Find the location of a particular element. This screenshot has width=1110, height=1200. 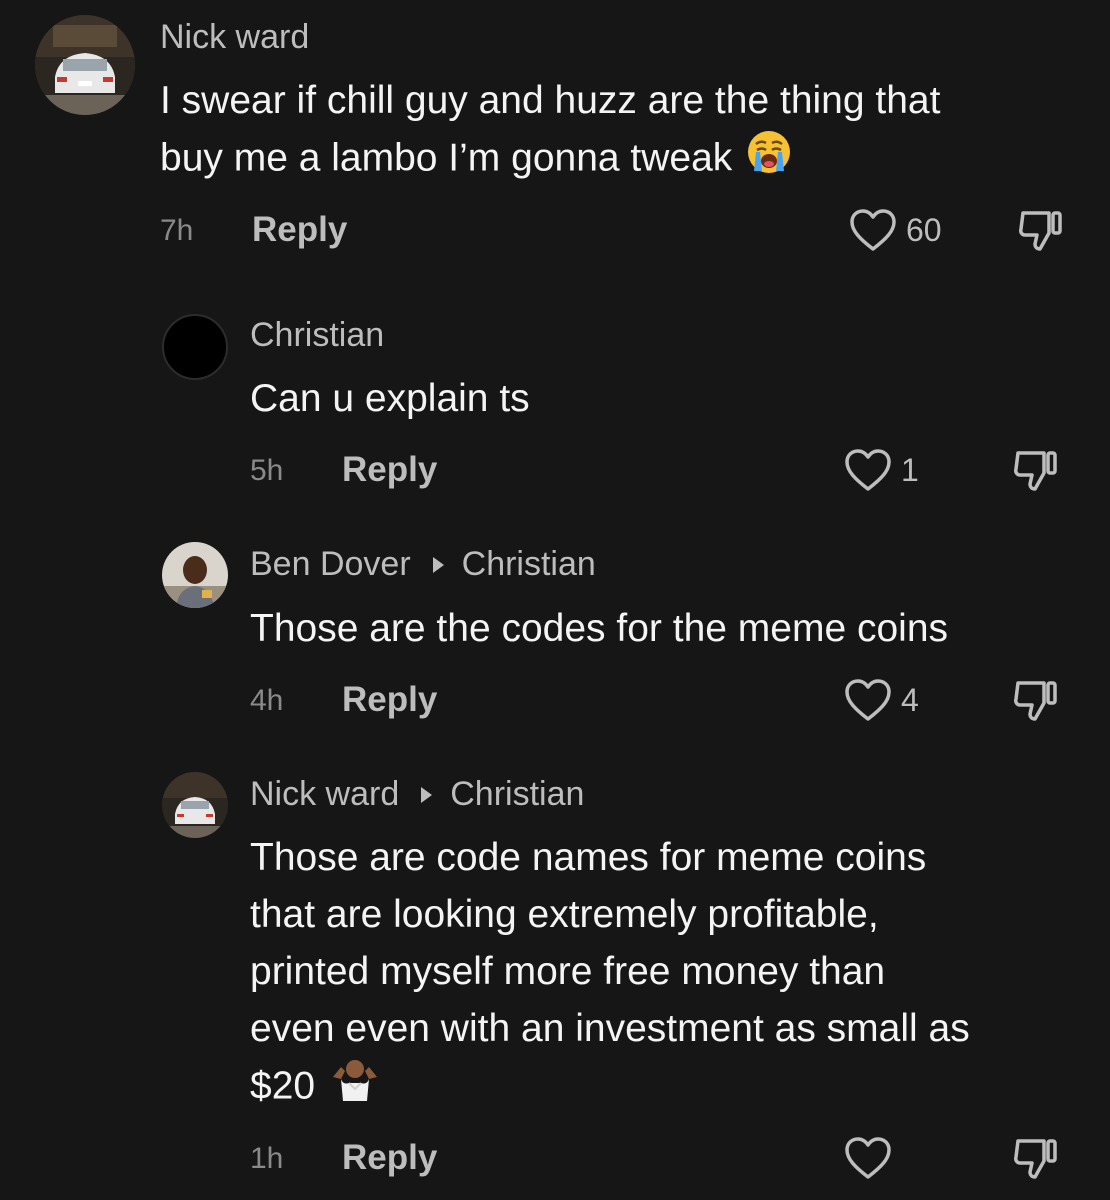

comment-text-line-with-emoji: buy me a lambo I’m gonna tweak is located at coordinates (550, 160).